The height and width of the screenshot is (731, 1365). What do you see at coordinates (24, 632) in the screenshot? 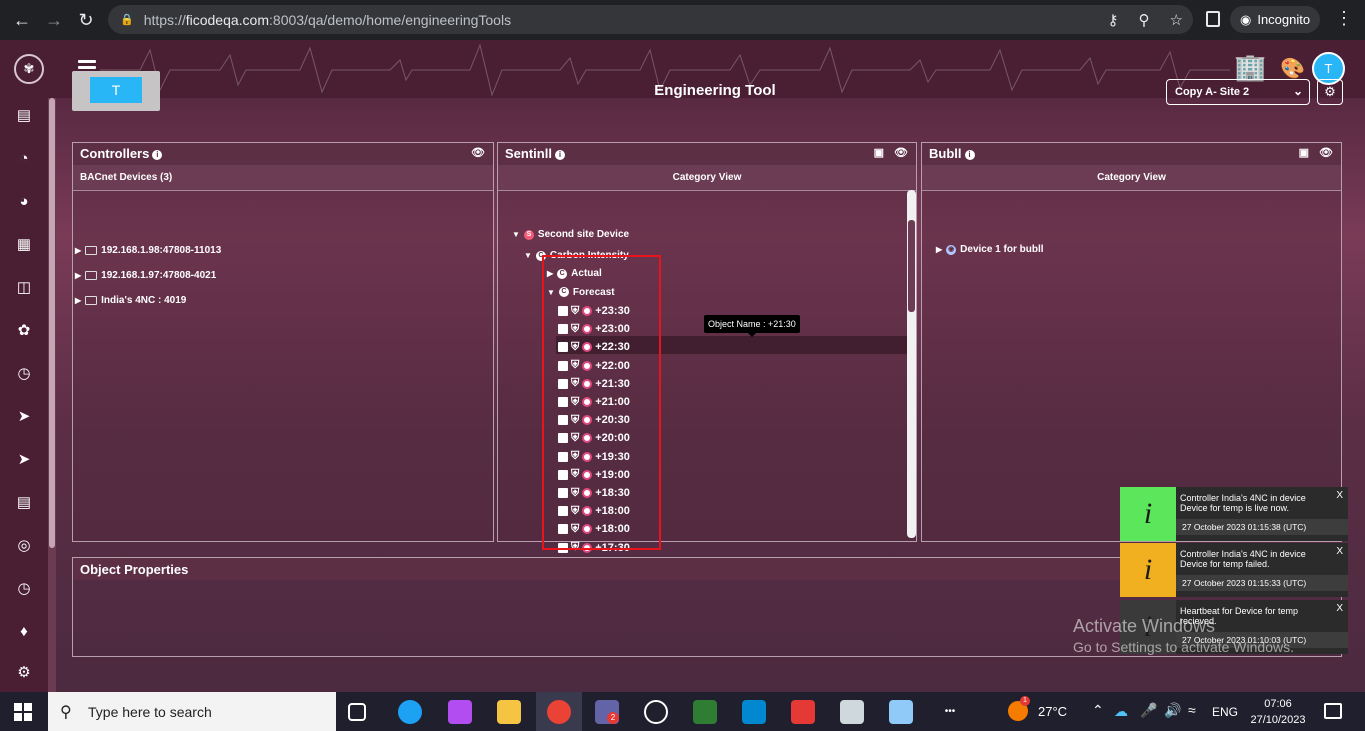
I see `bell-icon: ♦` at bounding box center [24, 632].